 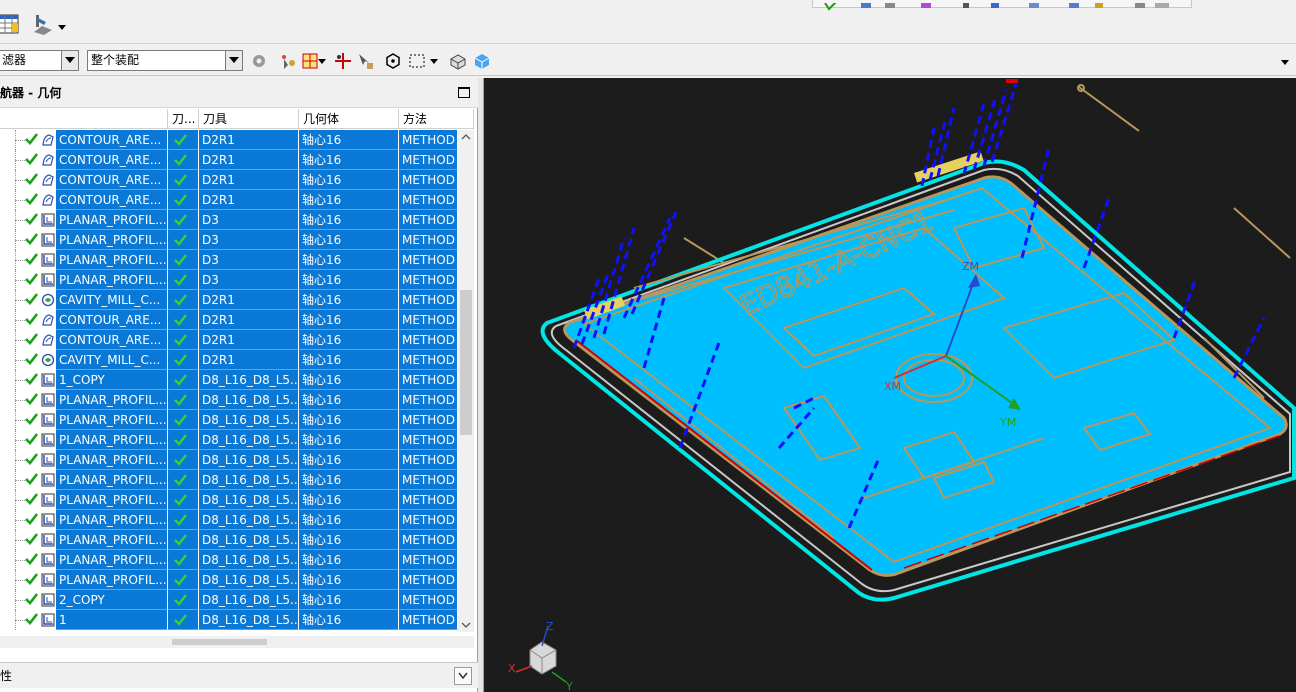 What do you see at coordinates (482, 61) in the screenshot?
I see `shaded-view-icon` at bounding box center [482, 61].